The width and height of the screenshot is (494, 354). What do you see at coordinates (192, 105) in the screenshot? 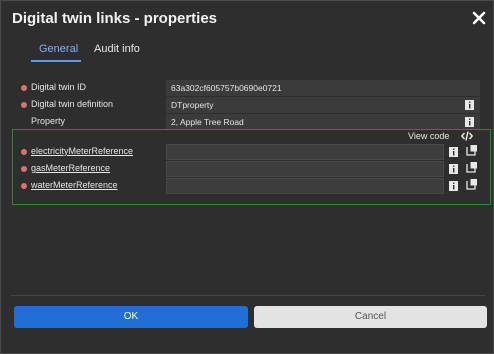
I see `field-value: DTproperty` at bounding box center [192, 105].